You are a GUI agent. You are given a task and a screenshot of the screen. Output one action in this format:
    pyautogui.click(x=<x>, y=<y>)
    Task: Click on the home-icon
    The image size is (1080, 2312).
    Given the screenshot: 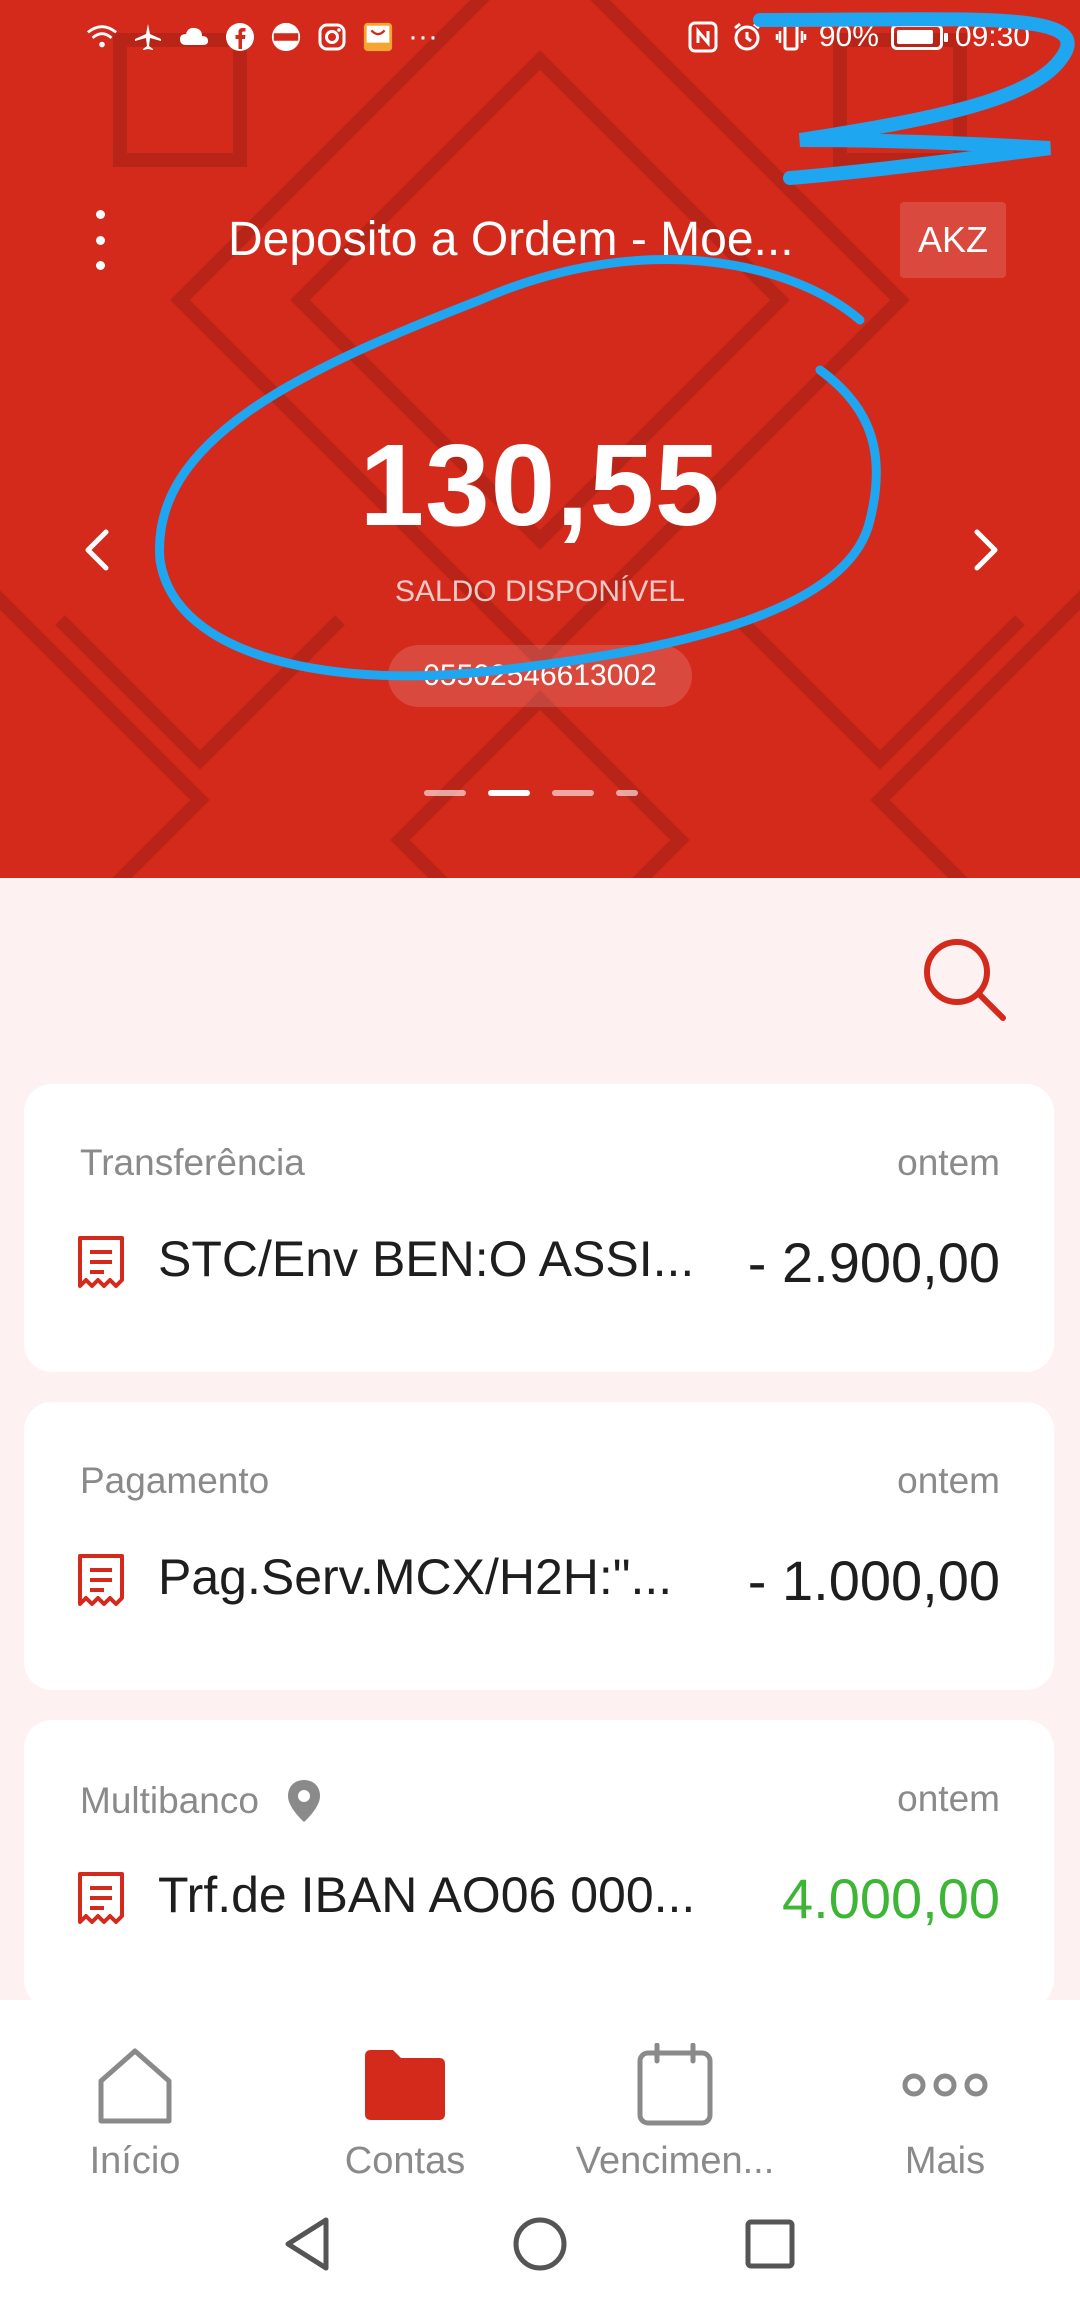 What is the action you would take?
    pyautogui.click(x=135, y=2086)
    